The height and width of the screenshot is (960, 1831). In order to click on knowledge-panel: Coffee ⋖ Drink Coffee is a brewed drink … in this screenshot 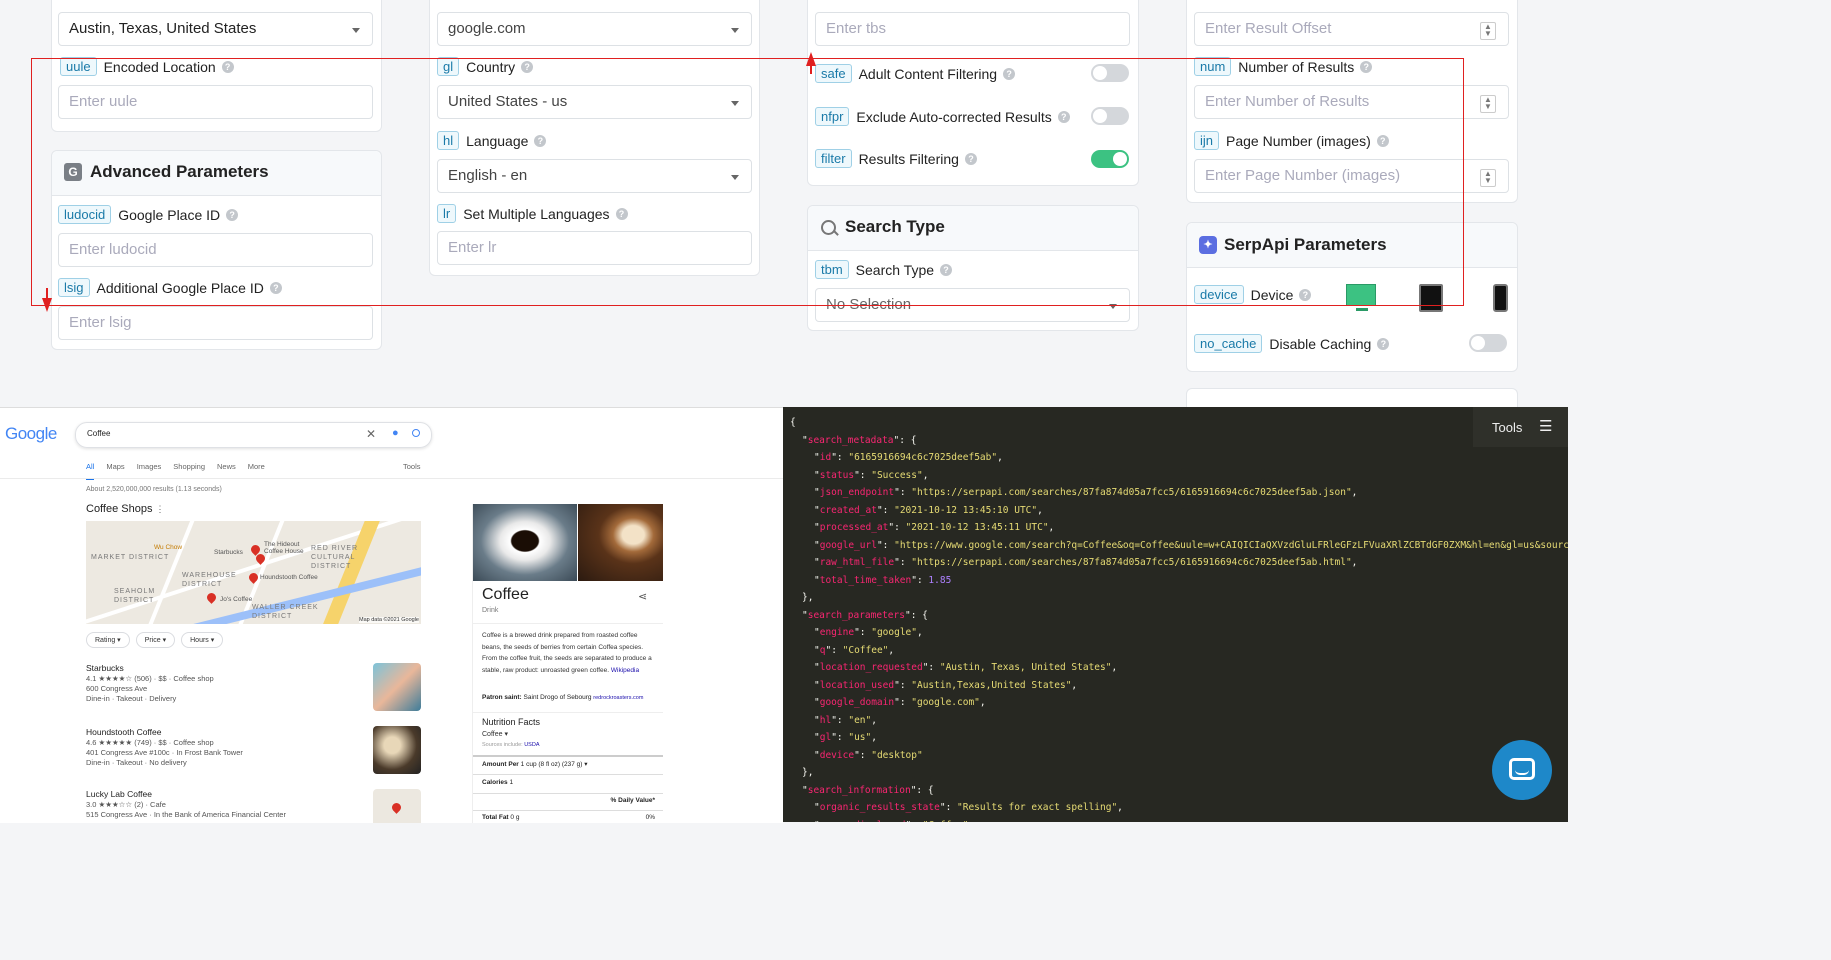, I will do `click(567, 663)`.